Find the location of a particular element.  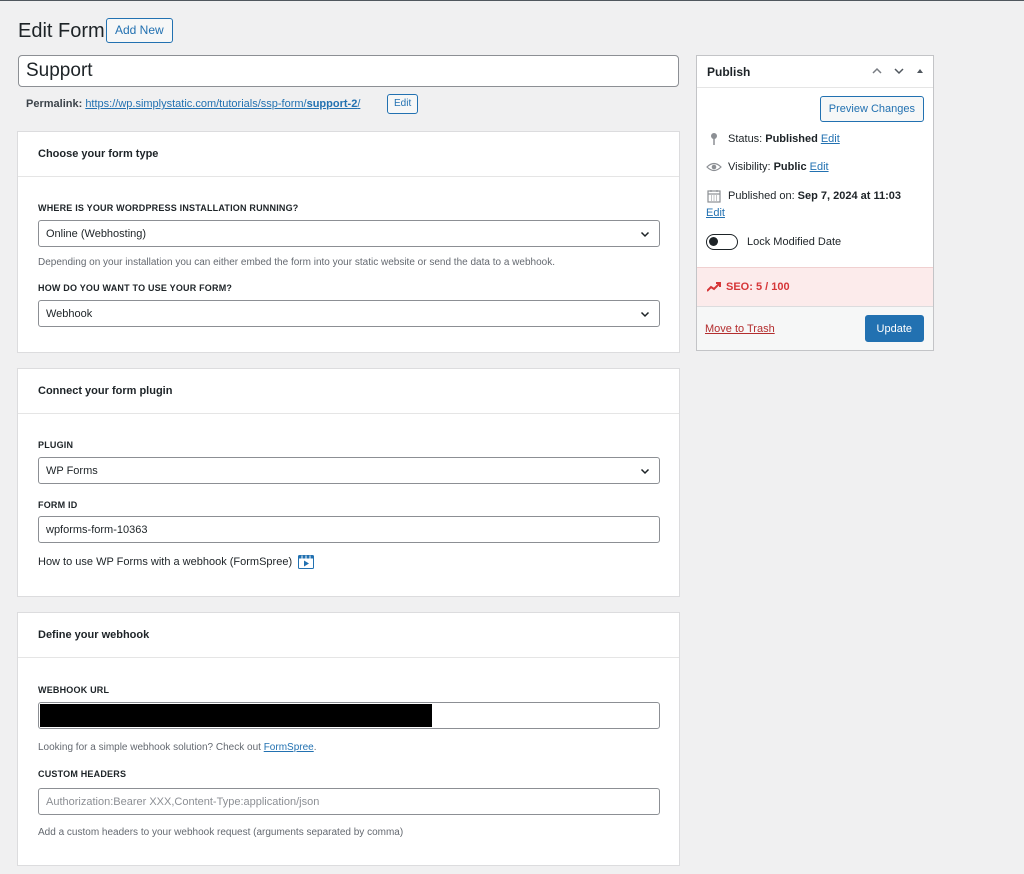

status-value: Published is located at coordinates (791, 139).